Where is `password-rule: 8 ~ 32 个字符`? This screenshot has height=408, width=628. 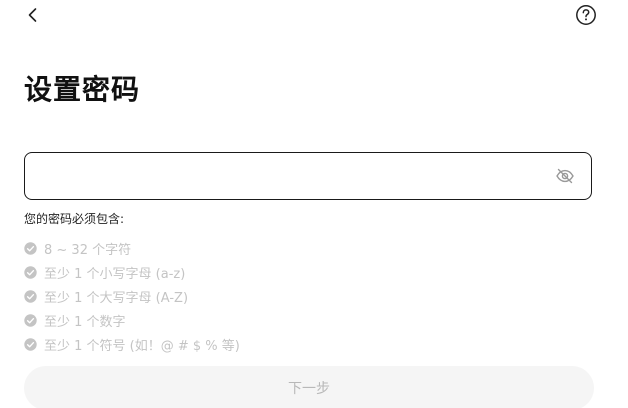
password-rule: 8 ~ 32 个字符 is located at coordinates (132, 248).